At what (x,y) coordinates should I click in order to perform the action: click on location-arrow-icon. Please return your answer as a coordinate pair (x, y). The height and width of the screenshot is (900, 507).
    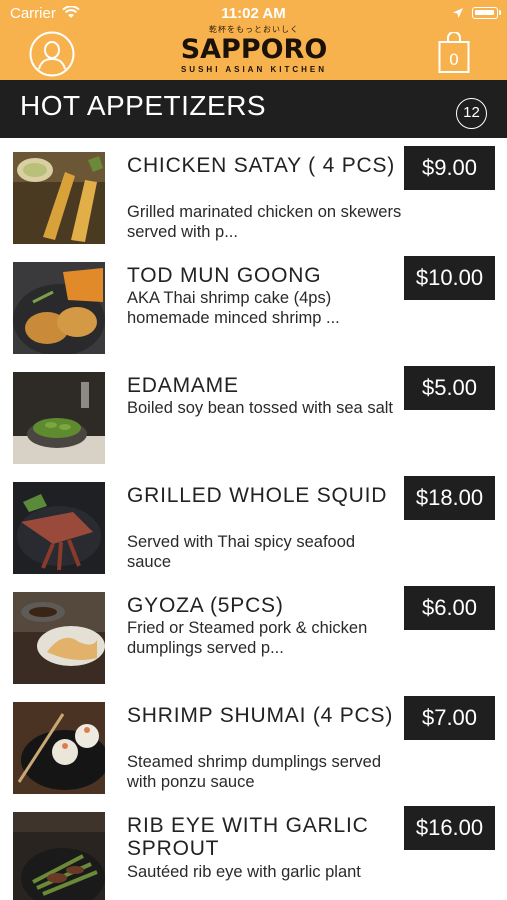
    Looking at the image, I should click on (458, 13).